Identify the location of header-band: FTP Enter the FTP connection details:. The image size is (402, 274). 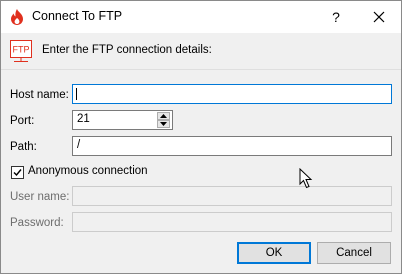
(201, 51).